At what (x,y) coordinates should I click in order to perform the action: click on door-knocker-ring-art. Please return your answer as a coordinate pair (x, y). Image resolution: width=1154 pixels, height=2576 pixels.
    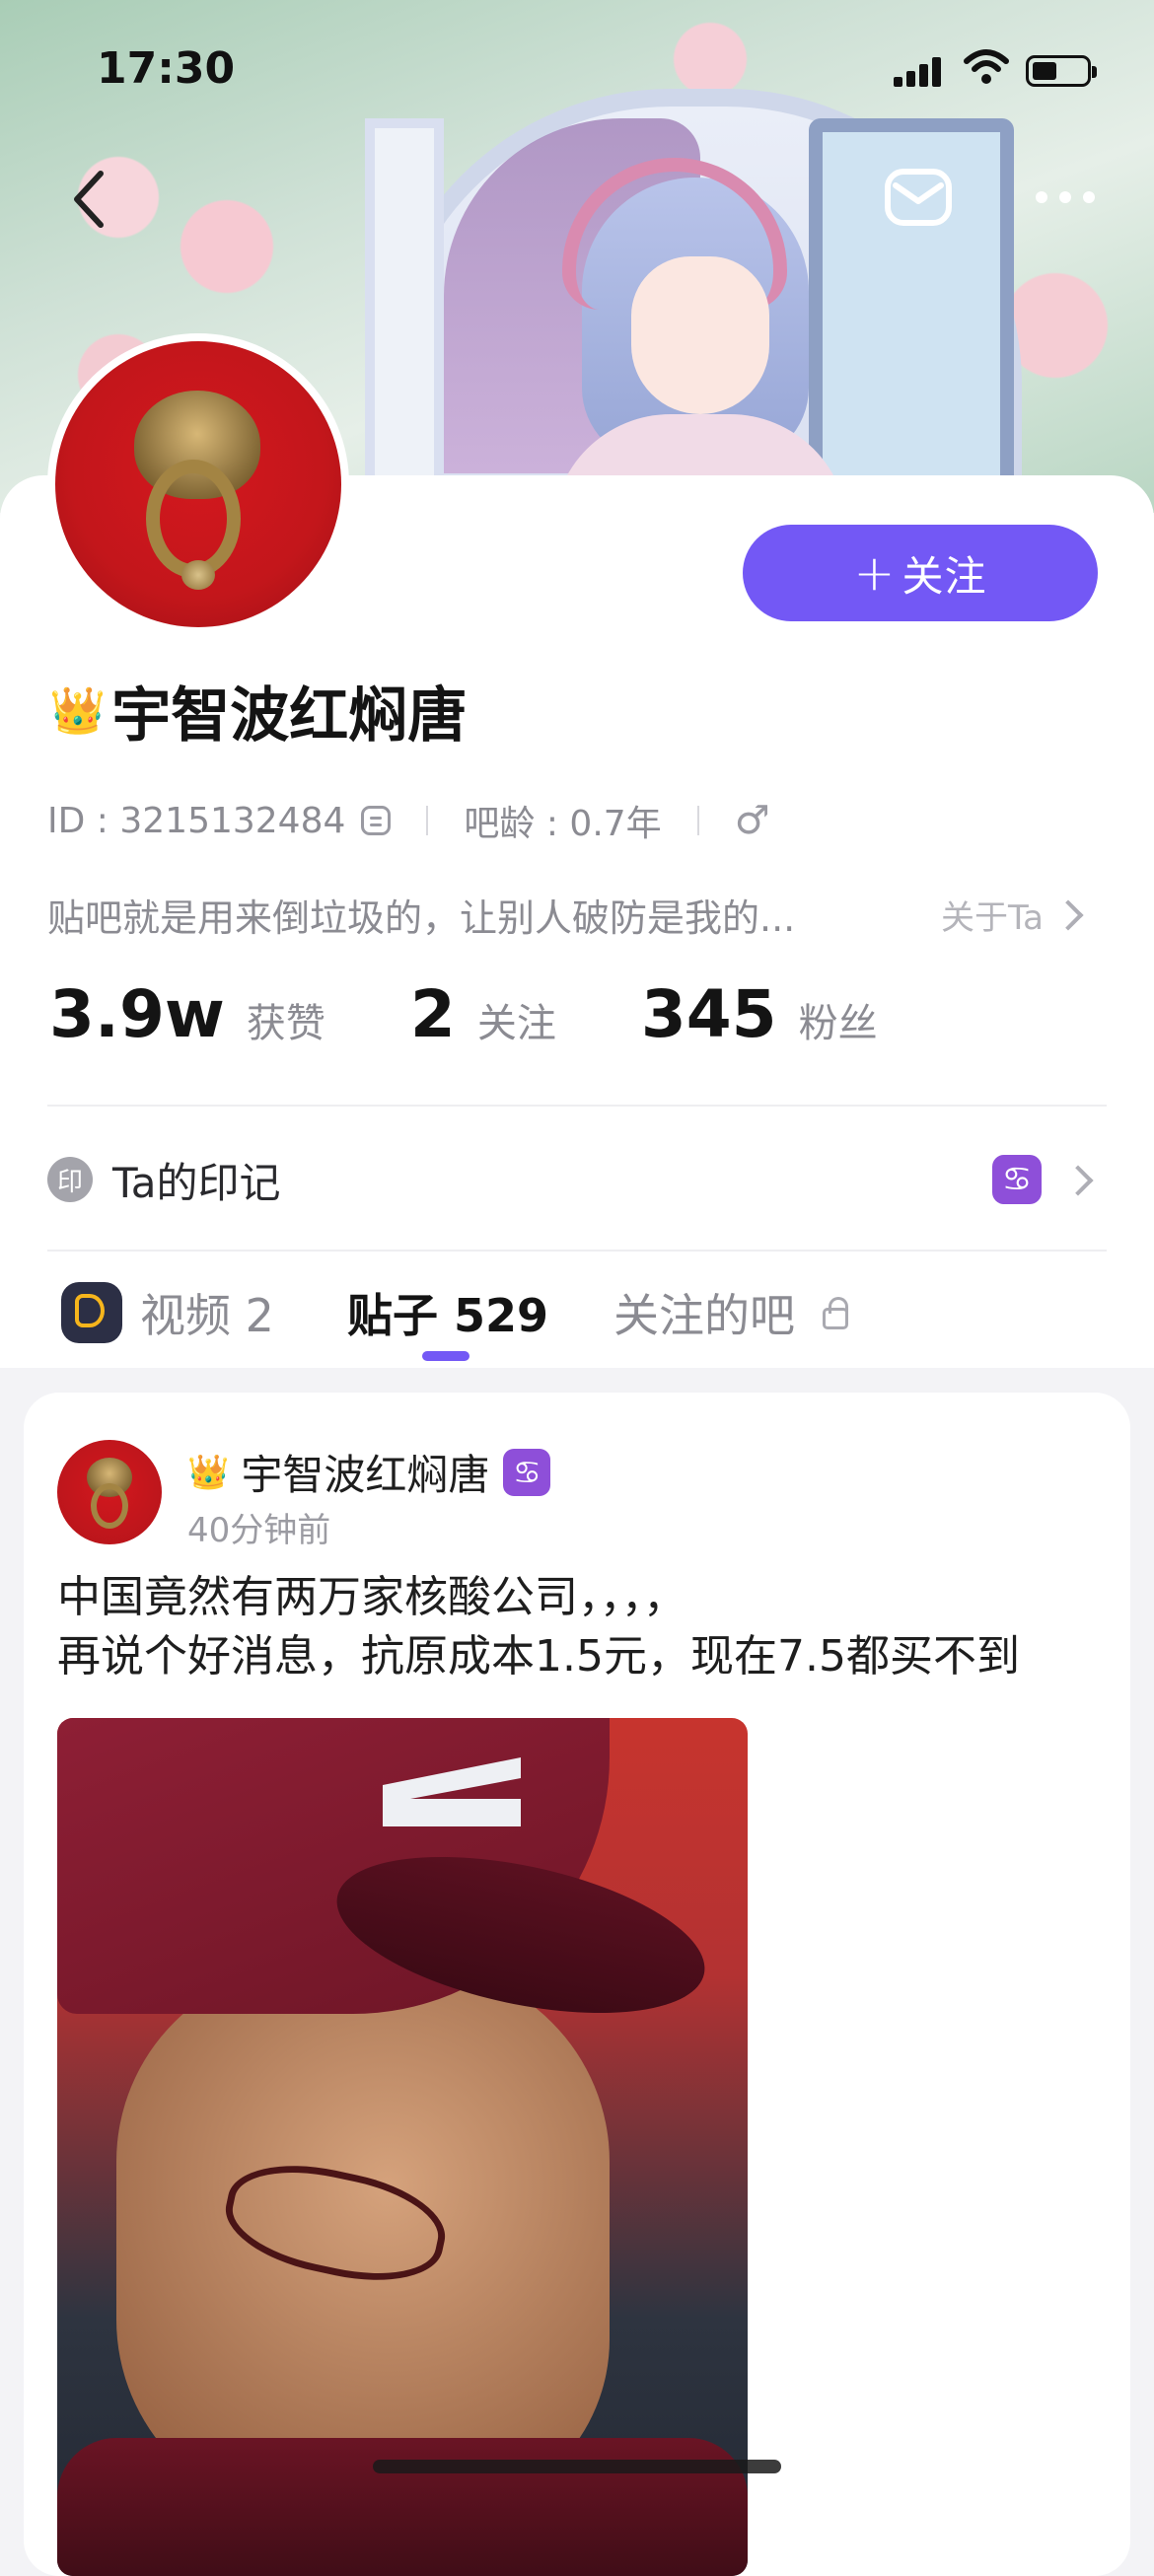
    Looking at the image, I should click on (110, 1506).